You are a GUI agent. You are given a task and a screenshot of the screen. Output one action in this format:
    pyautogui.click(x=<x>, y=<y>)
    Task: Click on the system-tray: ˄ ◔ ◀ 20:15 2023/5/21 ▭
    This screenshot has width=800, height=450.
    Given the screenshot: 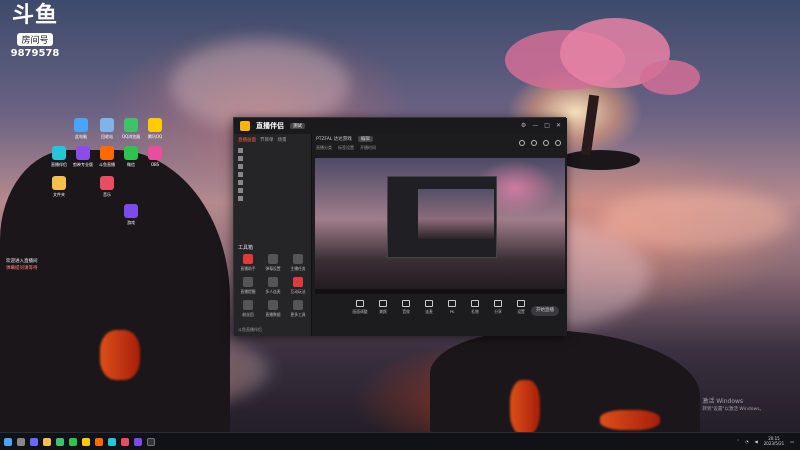 What is the action you would take?
    pyautogui.click(x=765, y=441)
    